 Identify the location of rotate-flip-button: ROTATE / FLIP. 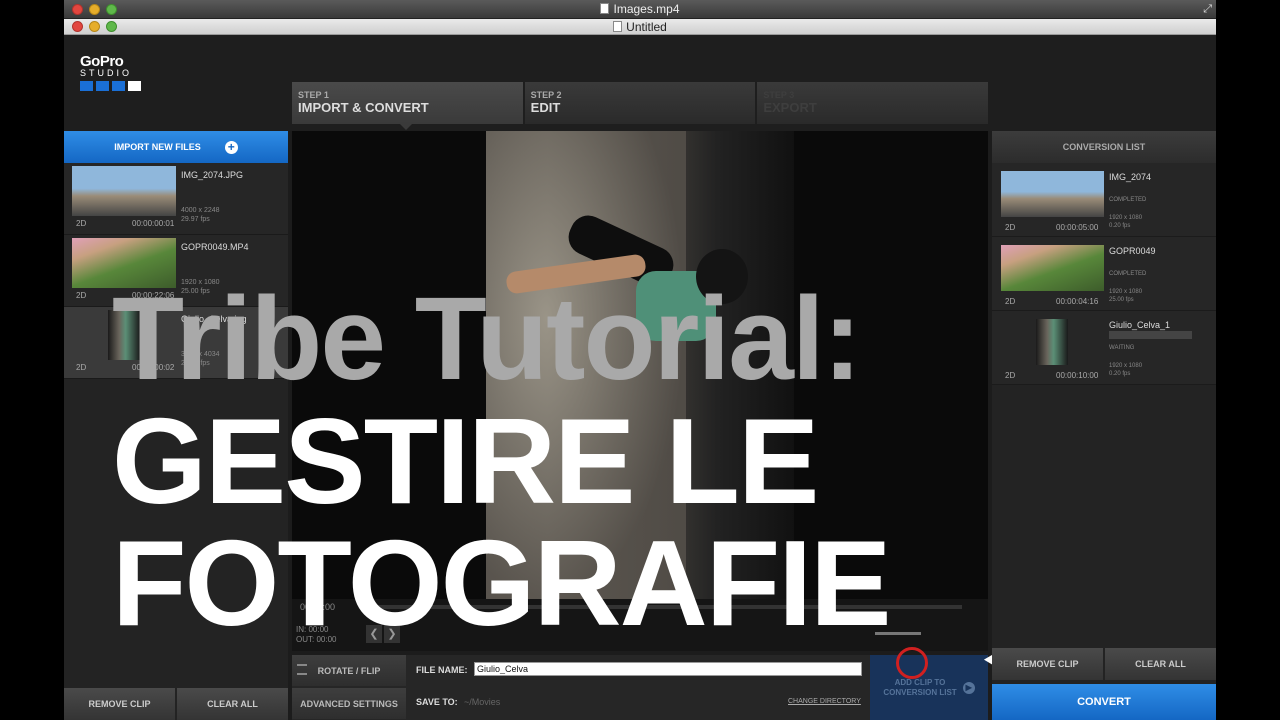
(349, 670).